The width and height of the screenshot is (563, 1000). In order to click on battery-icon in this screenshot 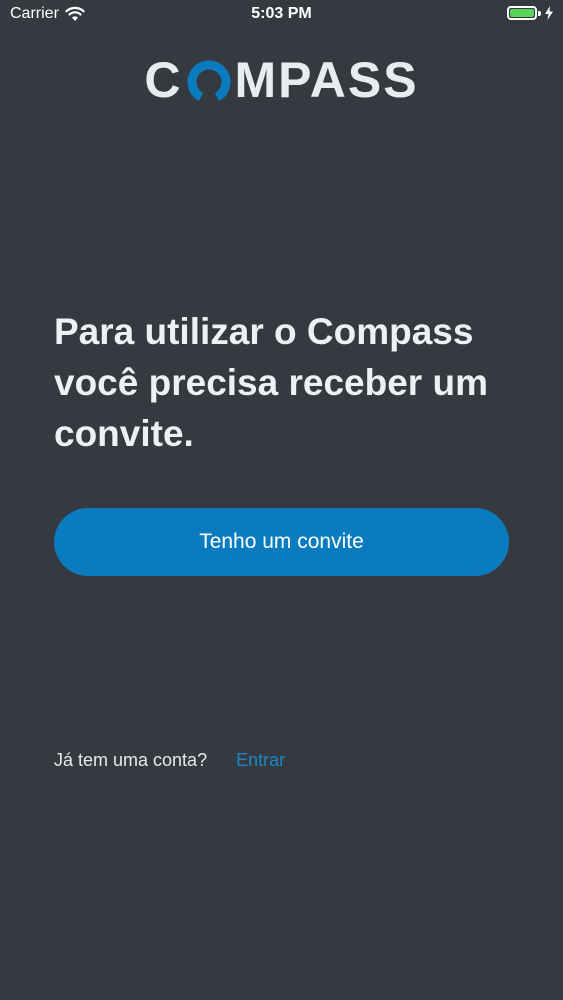, I will do `click(522, 13)`.